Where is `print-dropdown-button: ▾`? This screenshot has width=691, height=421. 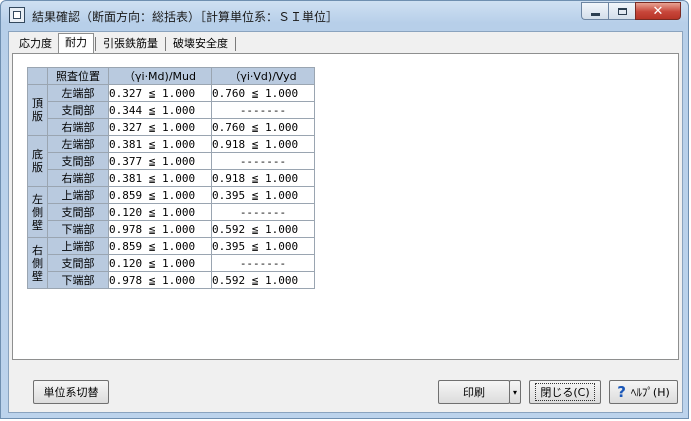
print-dropdown-button: ▾ is located at coordinates (515, 392).